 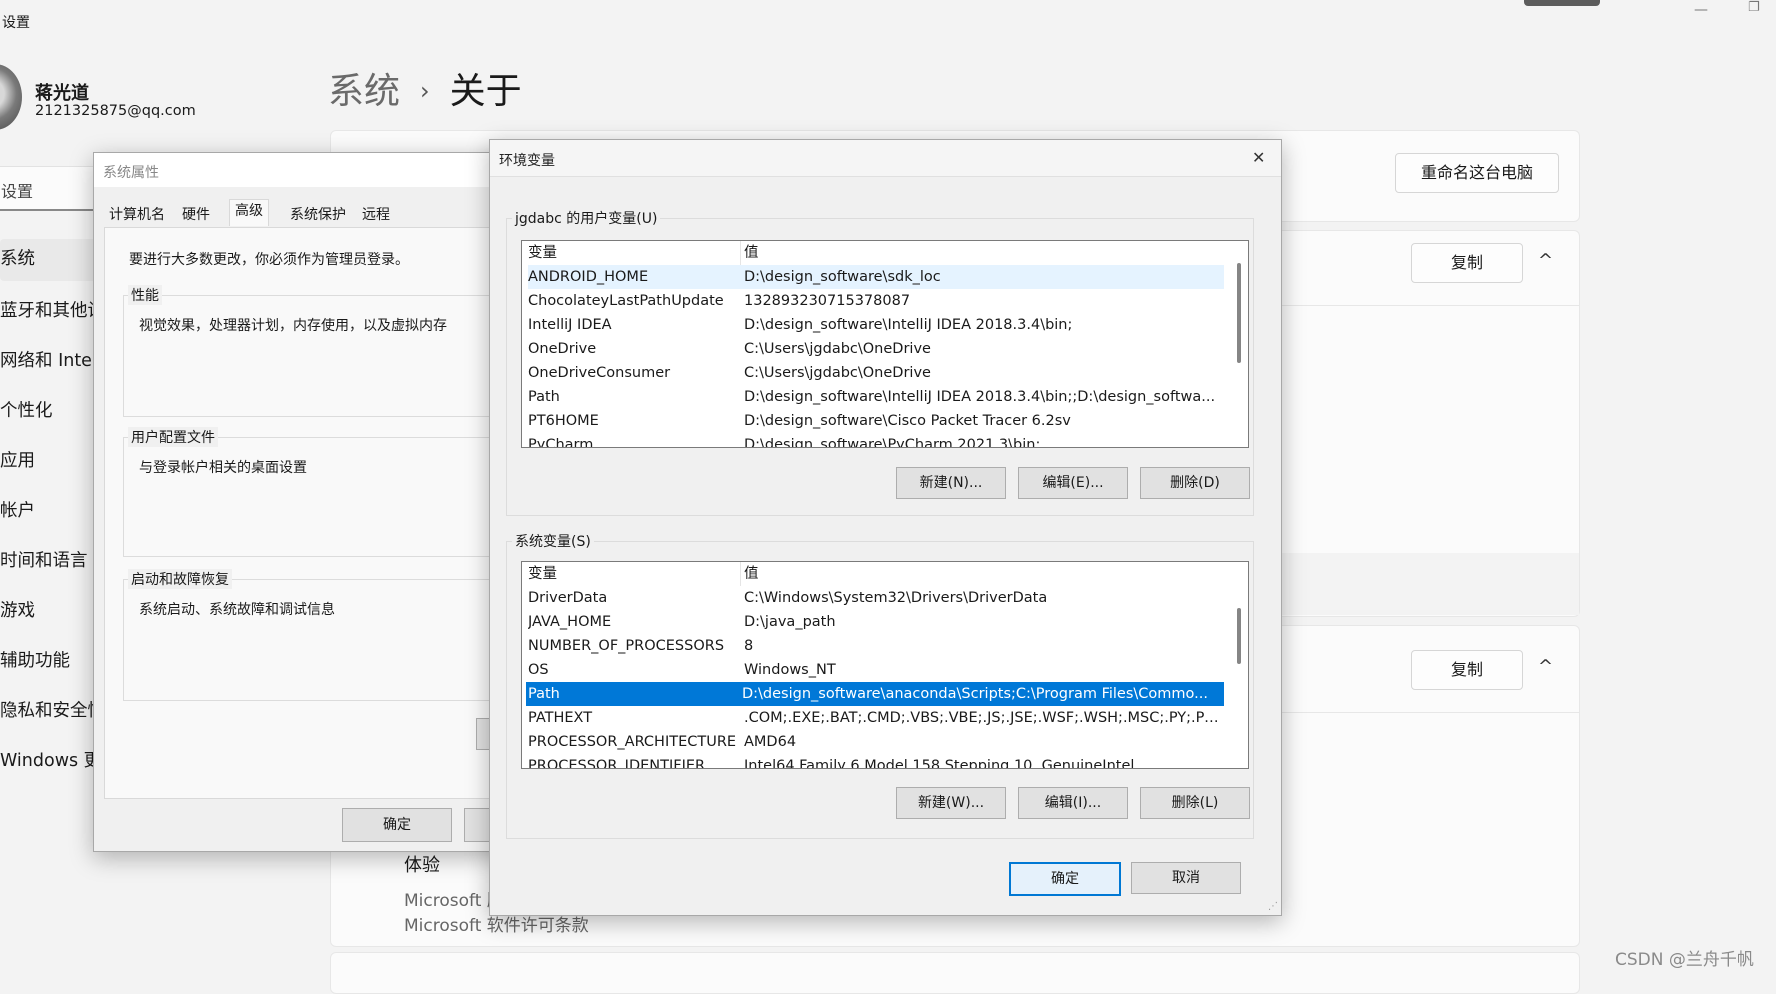 I want to click on var-value: D:\java_path, so click(x=790, y=622).